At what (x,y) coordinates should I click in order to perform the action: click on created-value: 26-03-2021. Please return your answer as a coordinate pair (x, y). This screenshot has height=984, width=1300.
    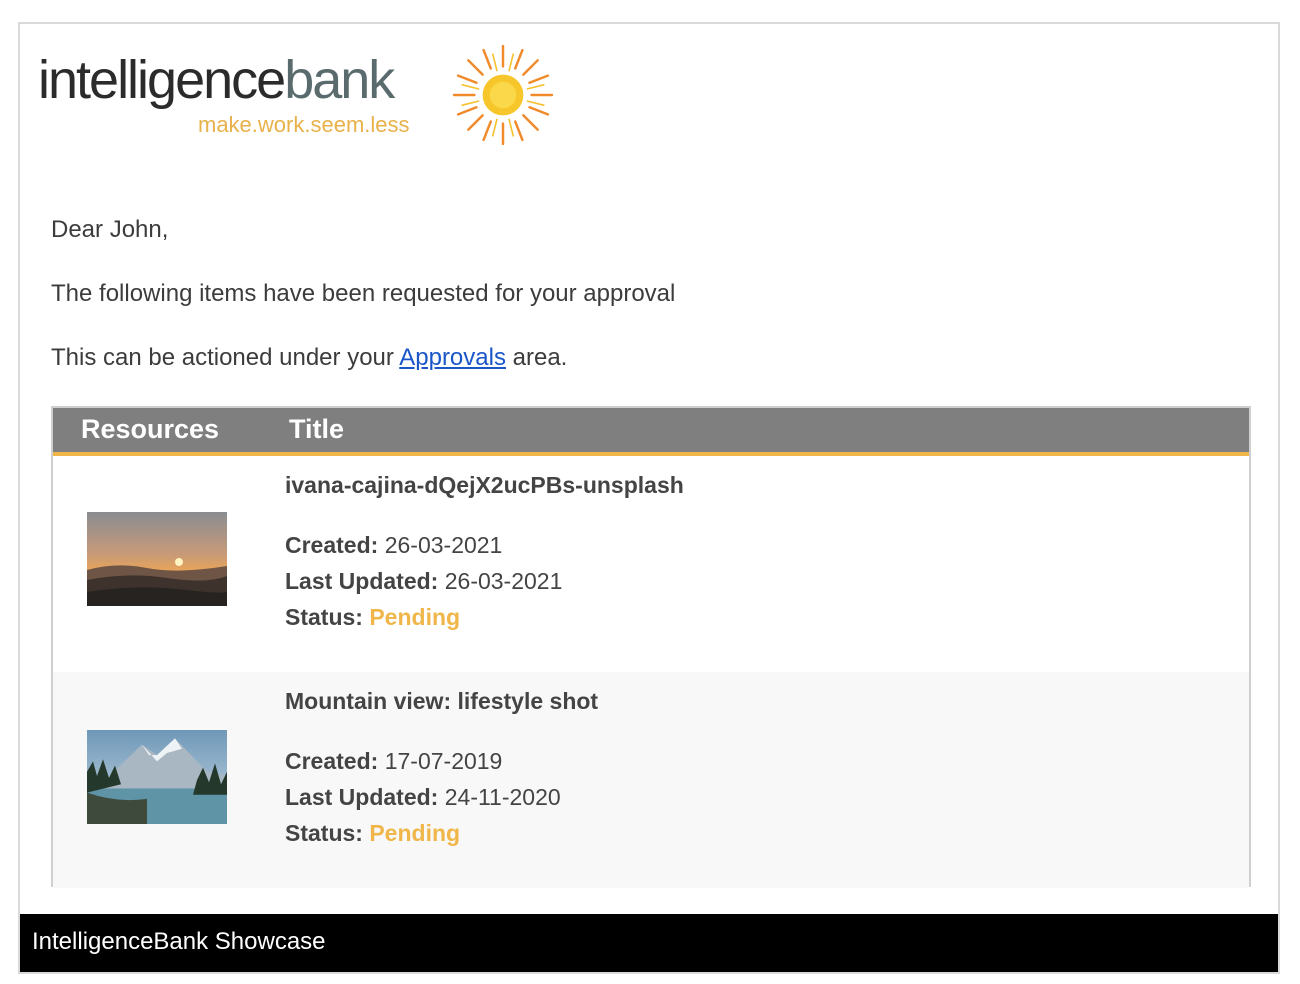
    Looking at the image, I should click on (443, 545).